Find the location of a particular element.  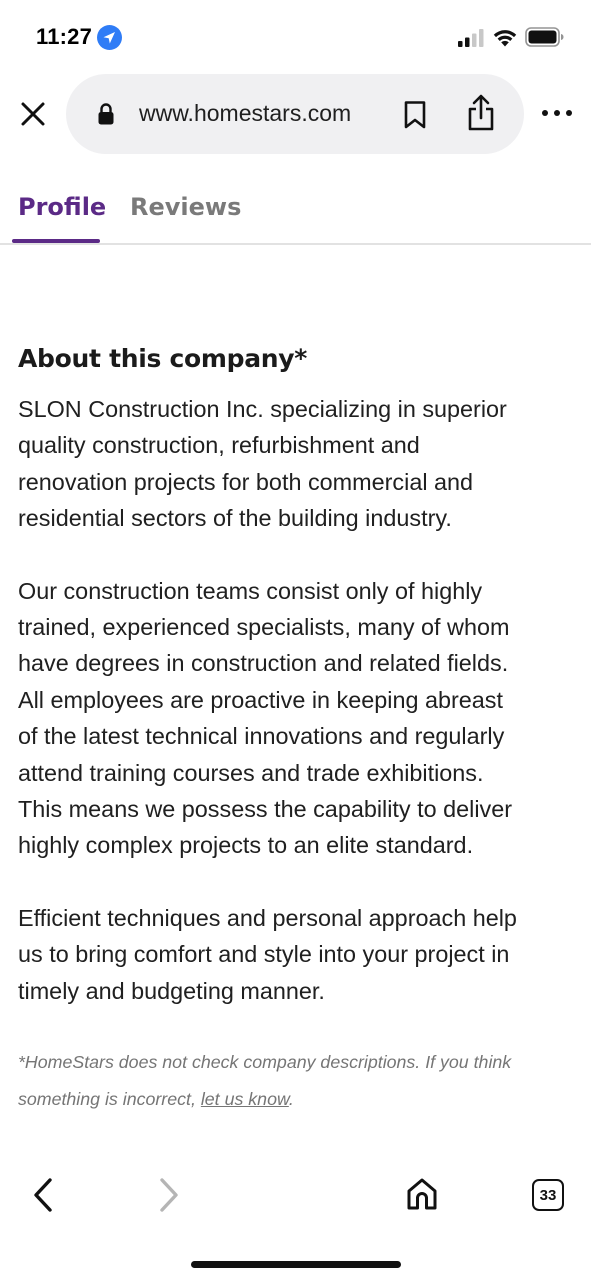

close-icon is located at coordinates (33, 114).